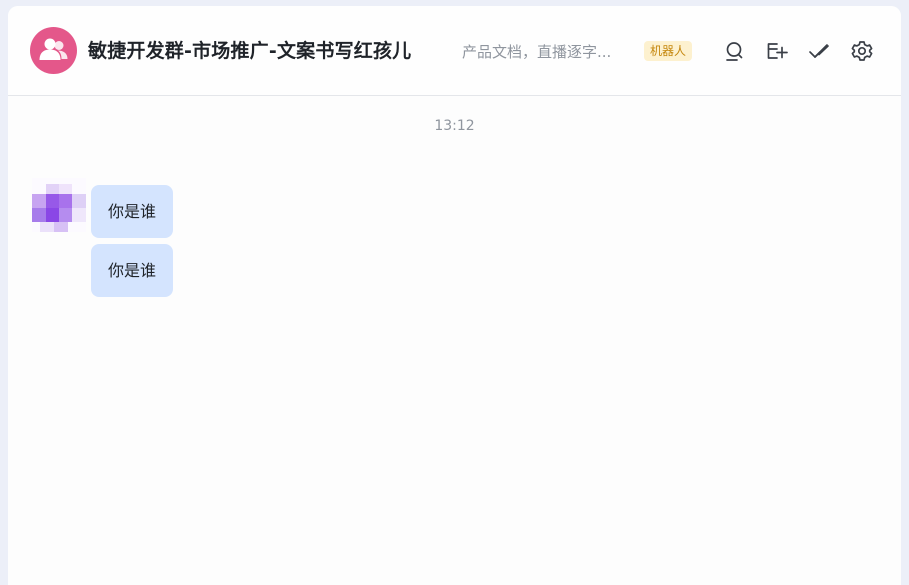 The height and width of the screenshot is (585, 909). Describe the element at coordinates (249, 49) in the screenshot. I see `group-title: 敏捷开发群-市场推广-文案书写红孩儿` at that location.